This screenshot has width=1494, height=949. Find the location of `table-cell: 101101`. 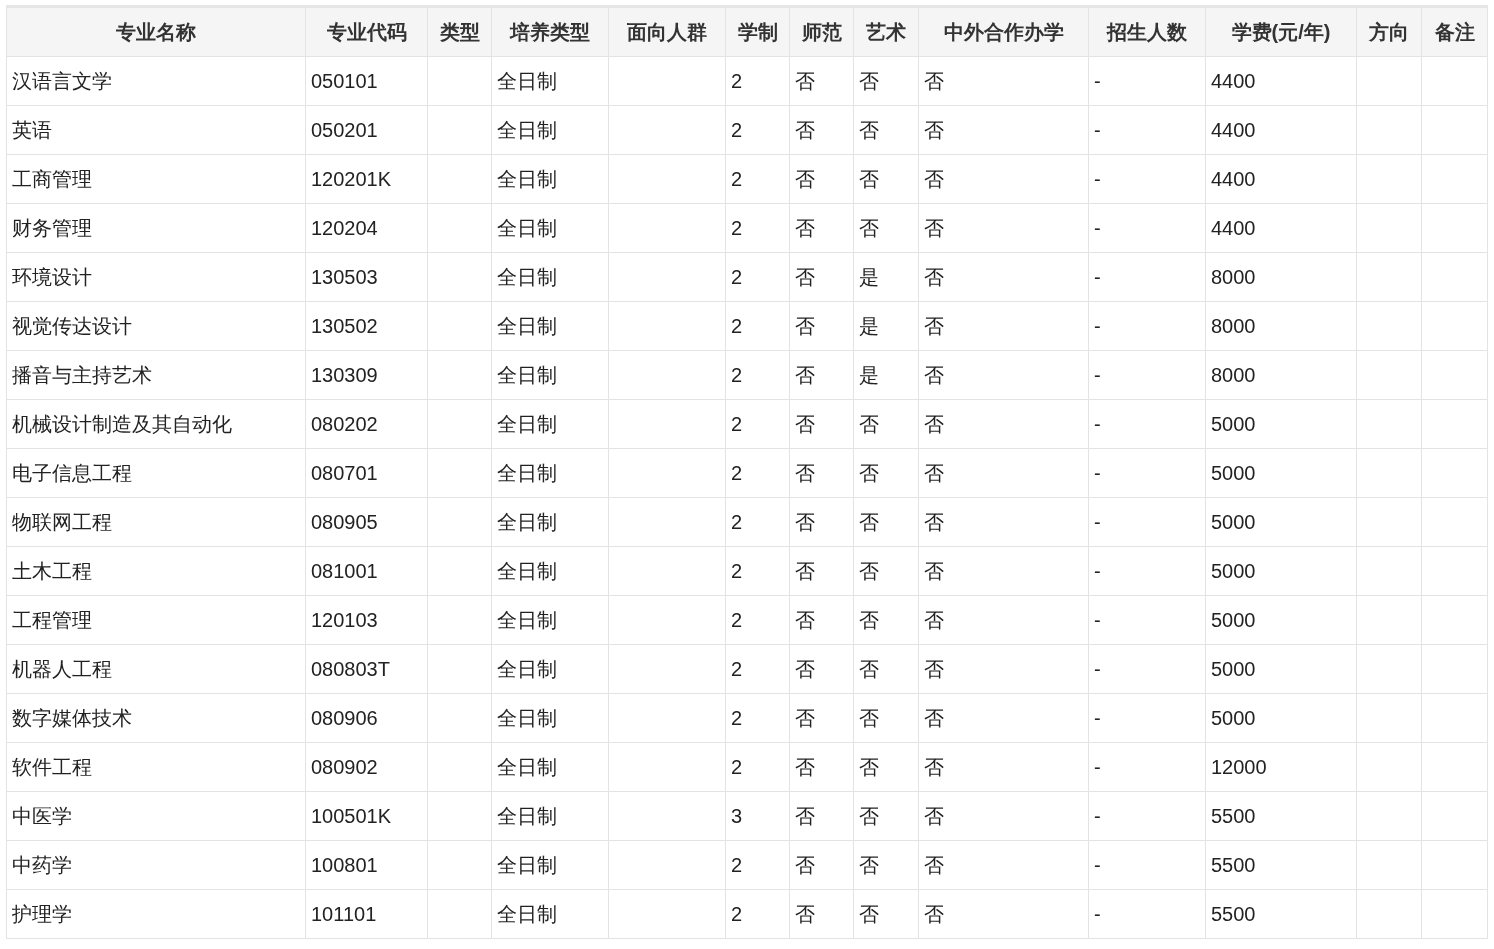

table-cell: 101101 is located at coordinates (366, 914).